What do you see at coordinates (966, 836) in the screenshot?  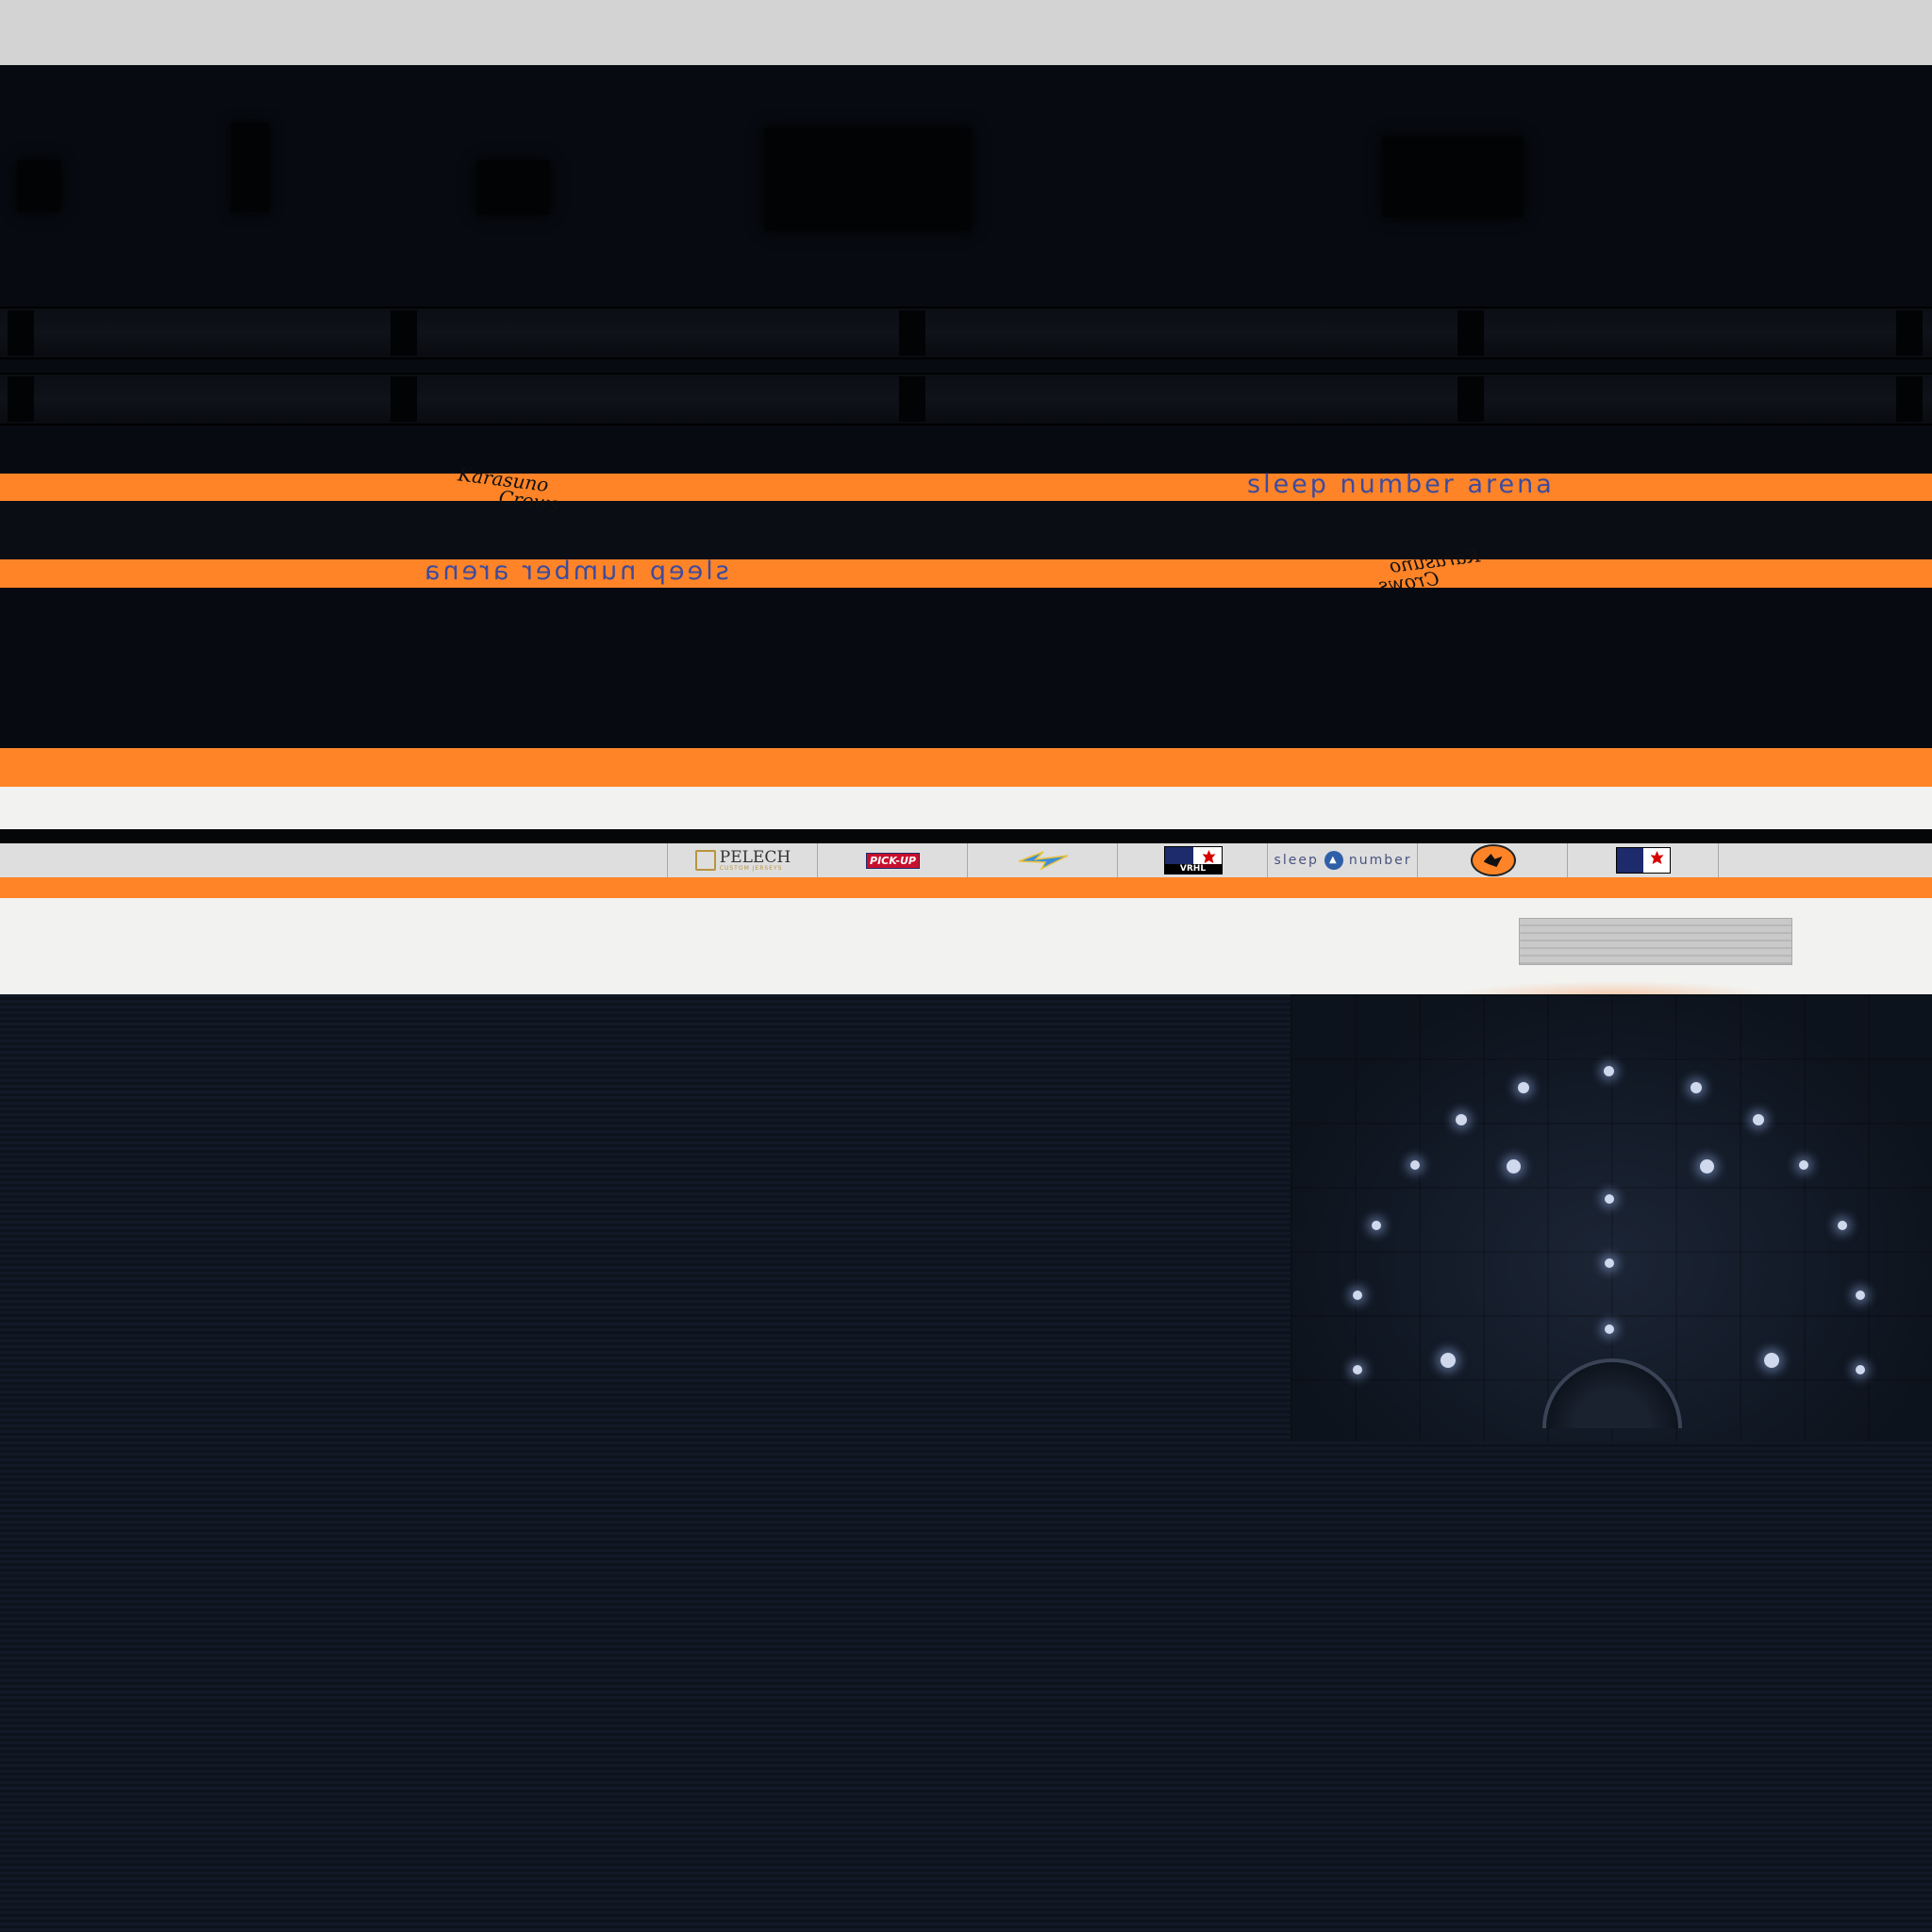 I see `black-kick-line` at bounding box center [966, 836].